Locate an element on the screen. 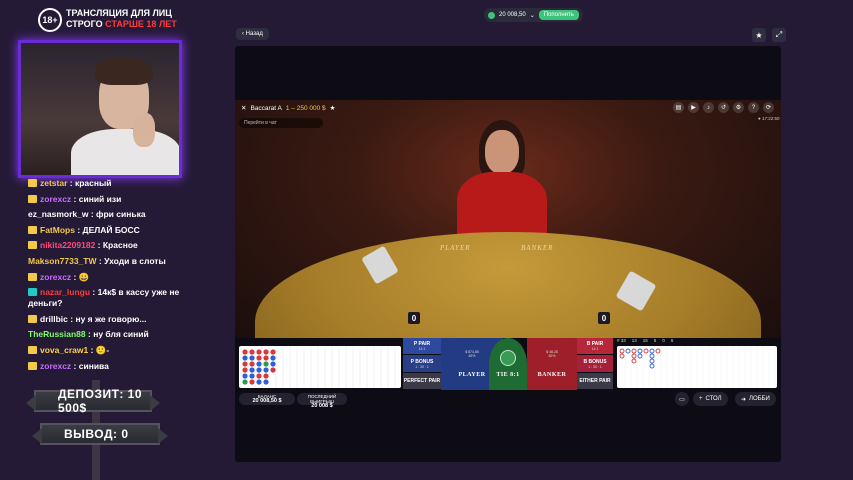 This screenshot has width=853, height=480. chat-message: zorexcz : синий изи is located at coordinates (104, 199).